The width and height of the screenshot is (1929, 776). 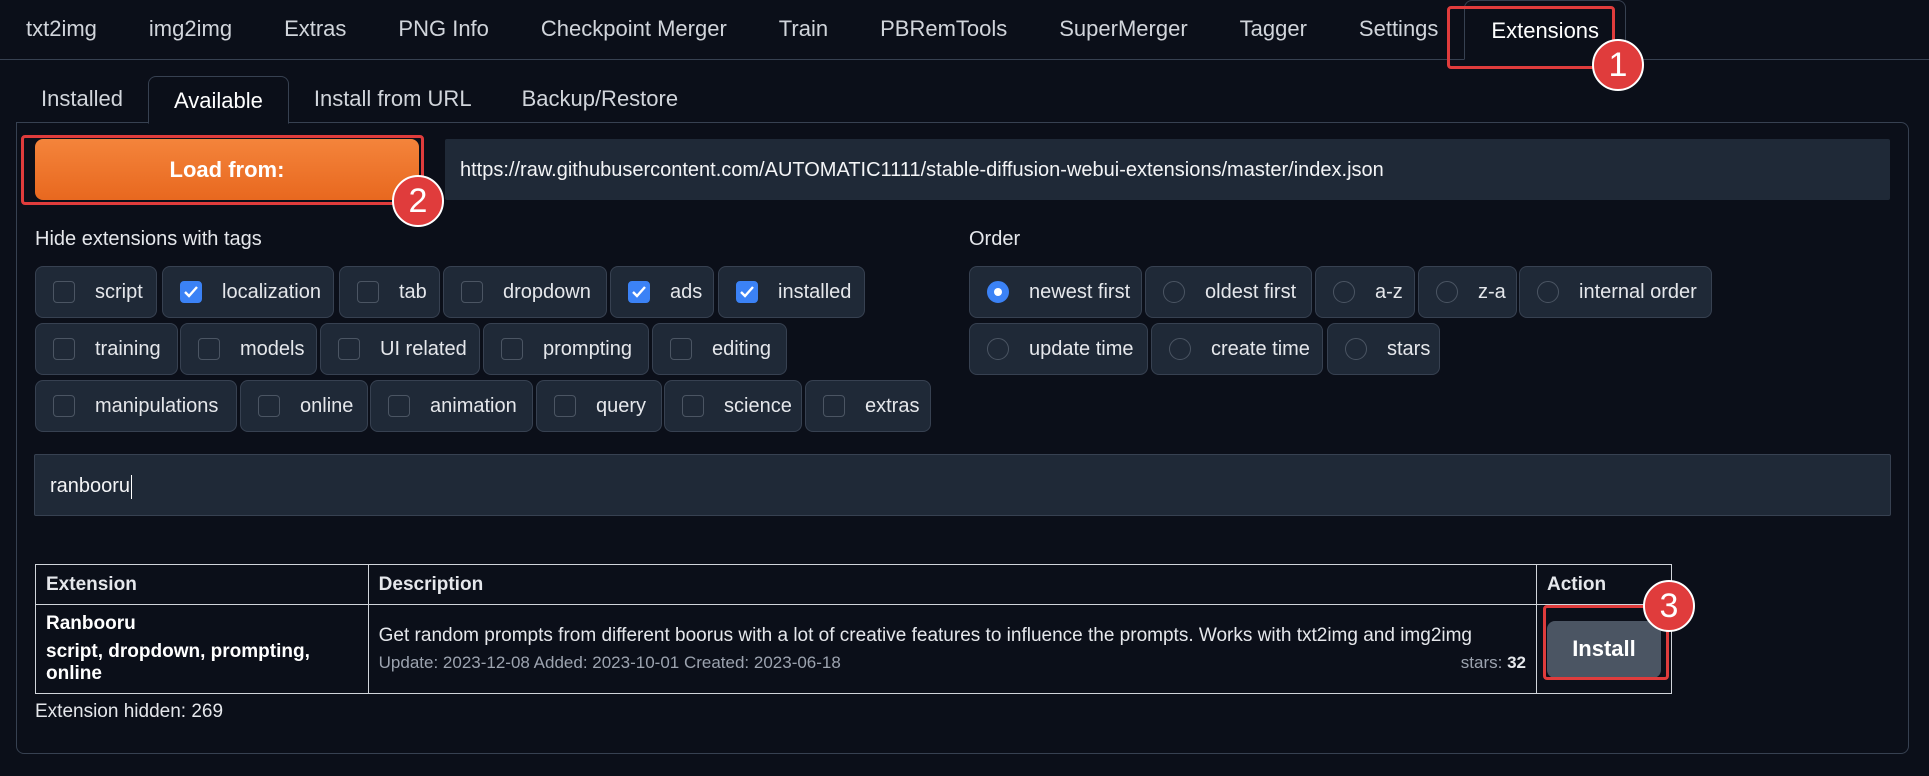 I want to click on tab-settings: Settings, so click(x=1399, y=29).